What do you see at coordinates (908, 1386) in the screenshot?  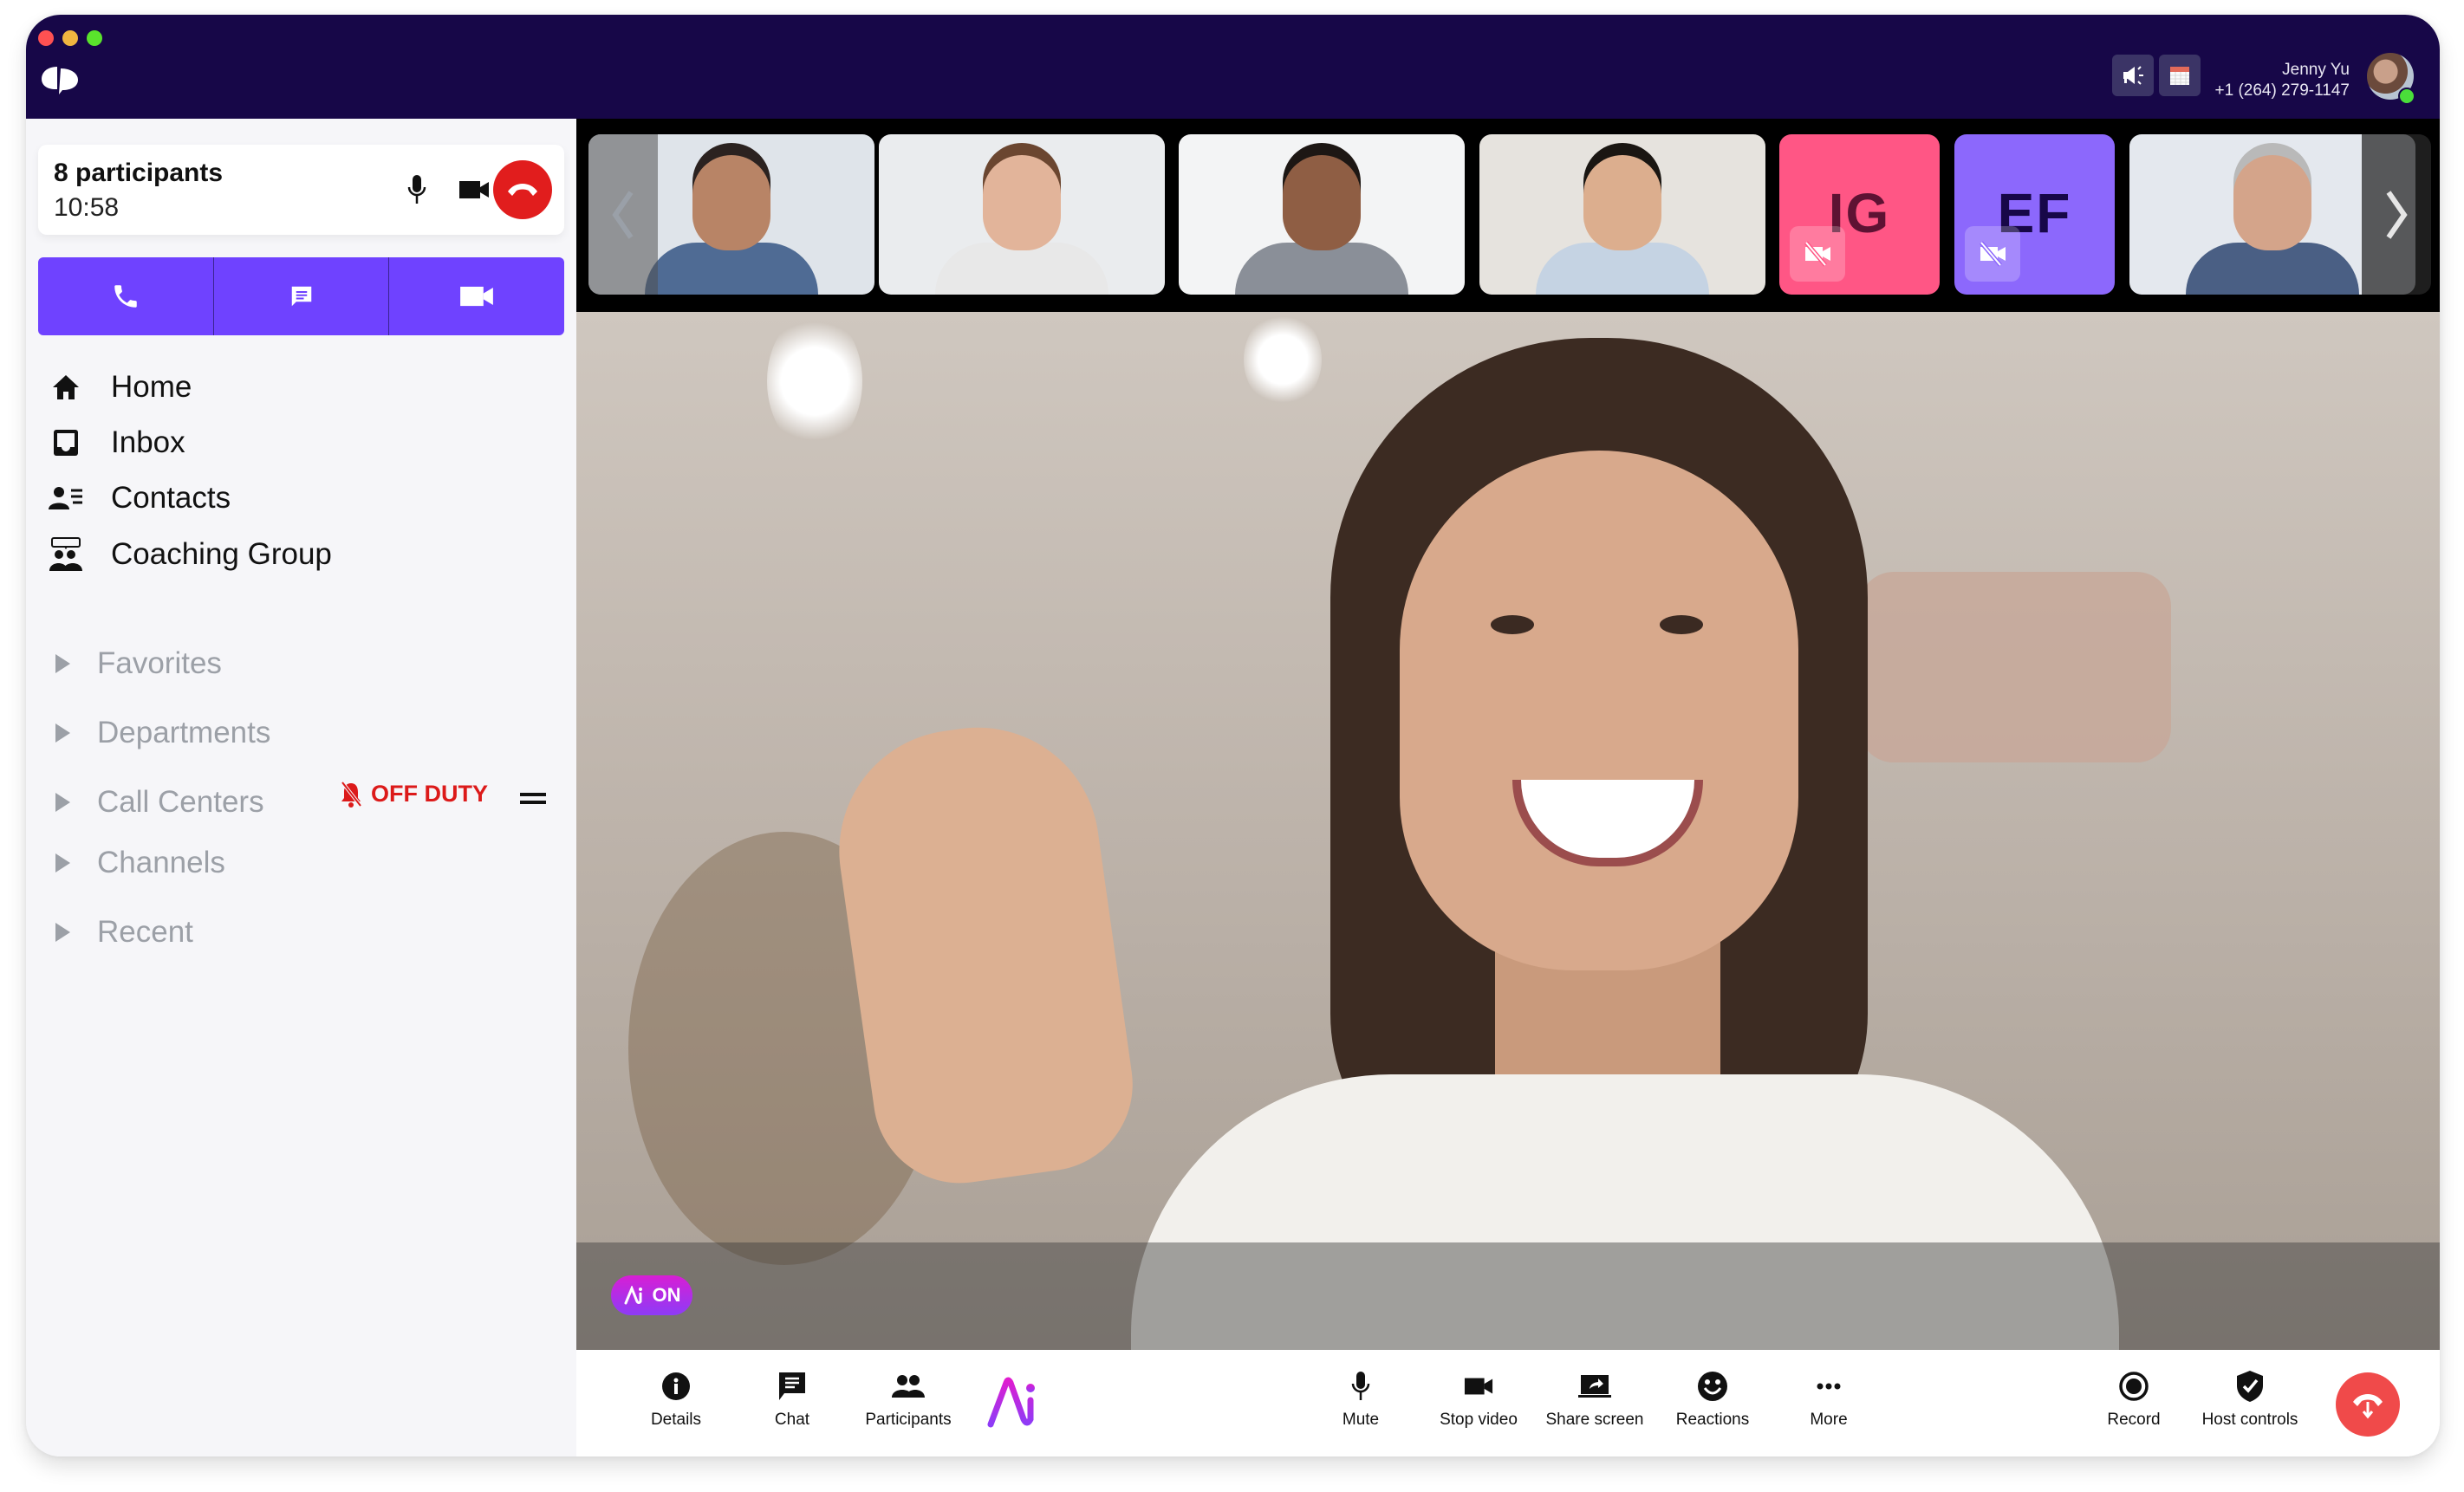 I see `participants-icon` at bounding box center [908, 1386].